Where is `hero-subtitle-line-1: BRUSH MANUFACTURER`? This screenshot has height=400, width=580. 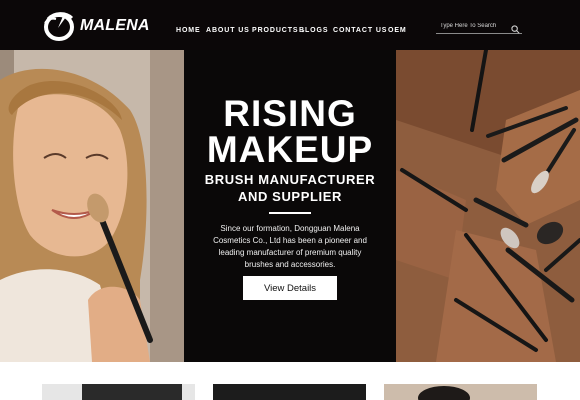 hero-subtitle-line-1: BRUSH MANUFACTURER is located at coordinates (290, 179).